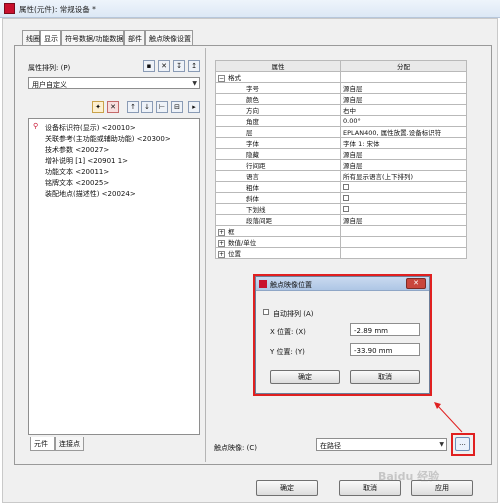  What do you see at coordinates (448, 417) in the screenshot?
I see `callout-arrow` at bounding box center [448, 417].